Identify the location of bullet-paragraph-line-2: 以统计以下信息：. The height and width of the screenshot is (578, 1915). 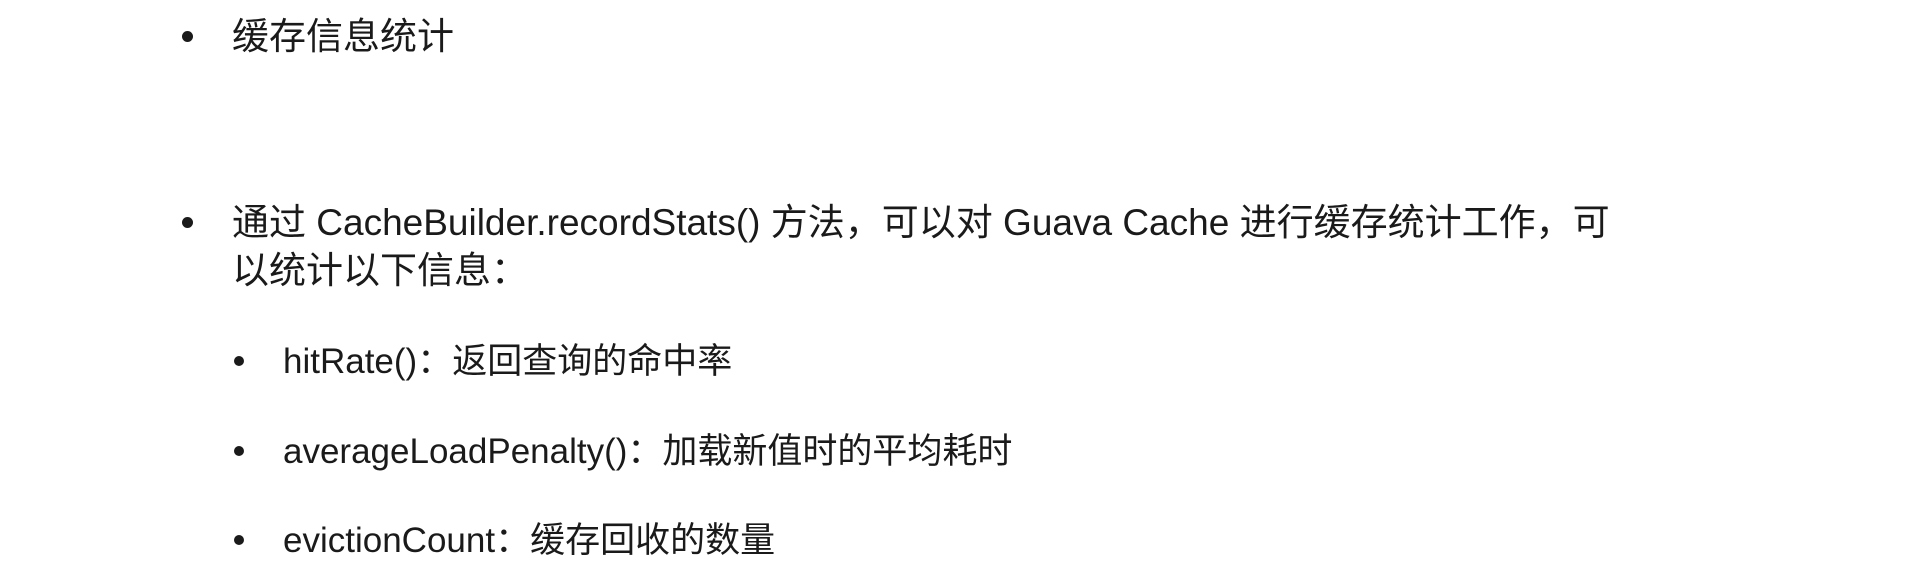
(380, 271).